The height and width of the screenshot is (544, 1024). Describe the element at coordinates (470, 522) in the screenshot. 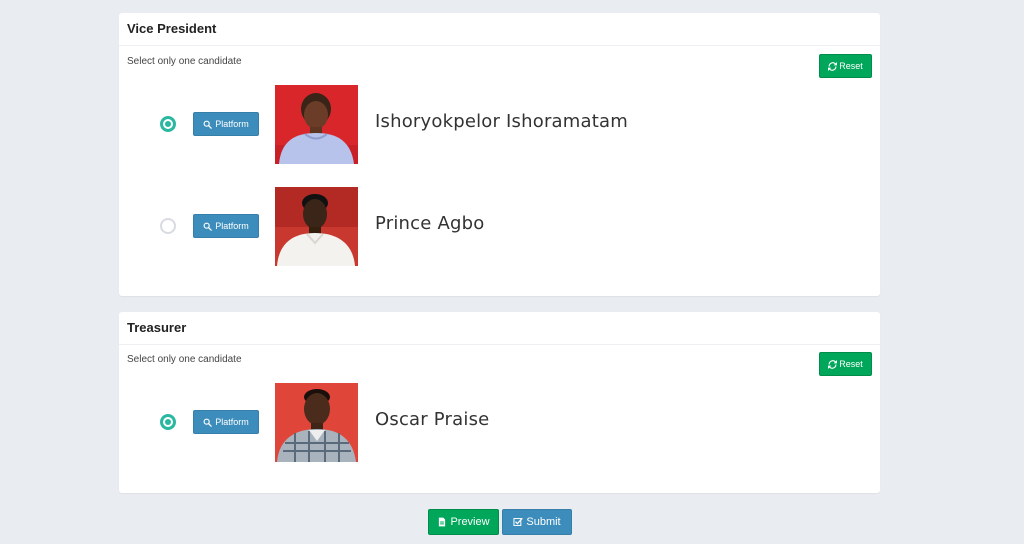

I see `preview-label: Preview` at that location.